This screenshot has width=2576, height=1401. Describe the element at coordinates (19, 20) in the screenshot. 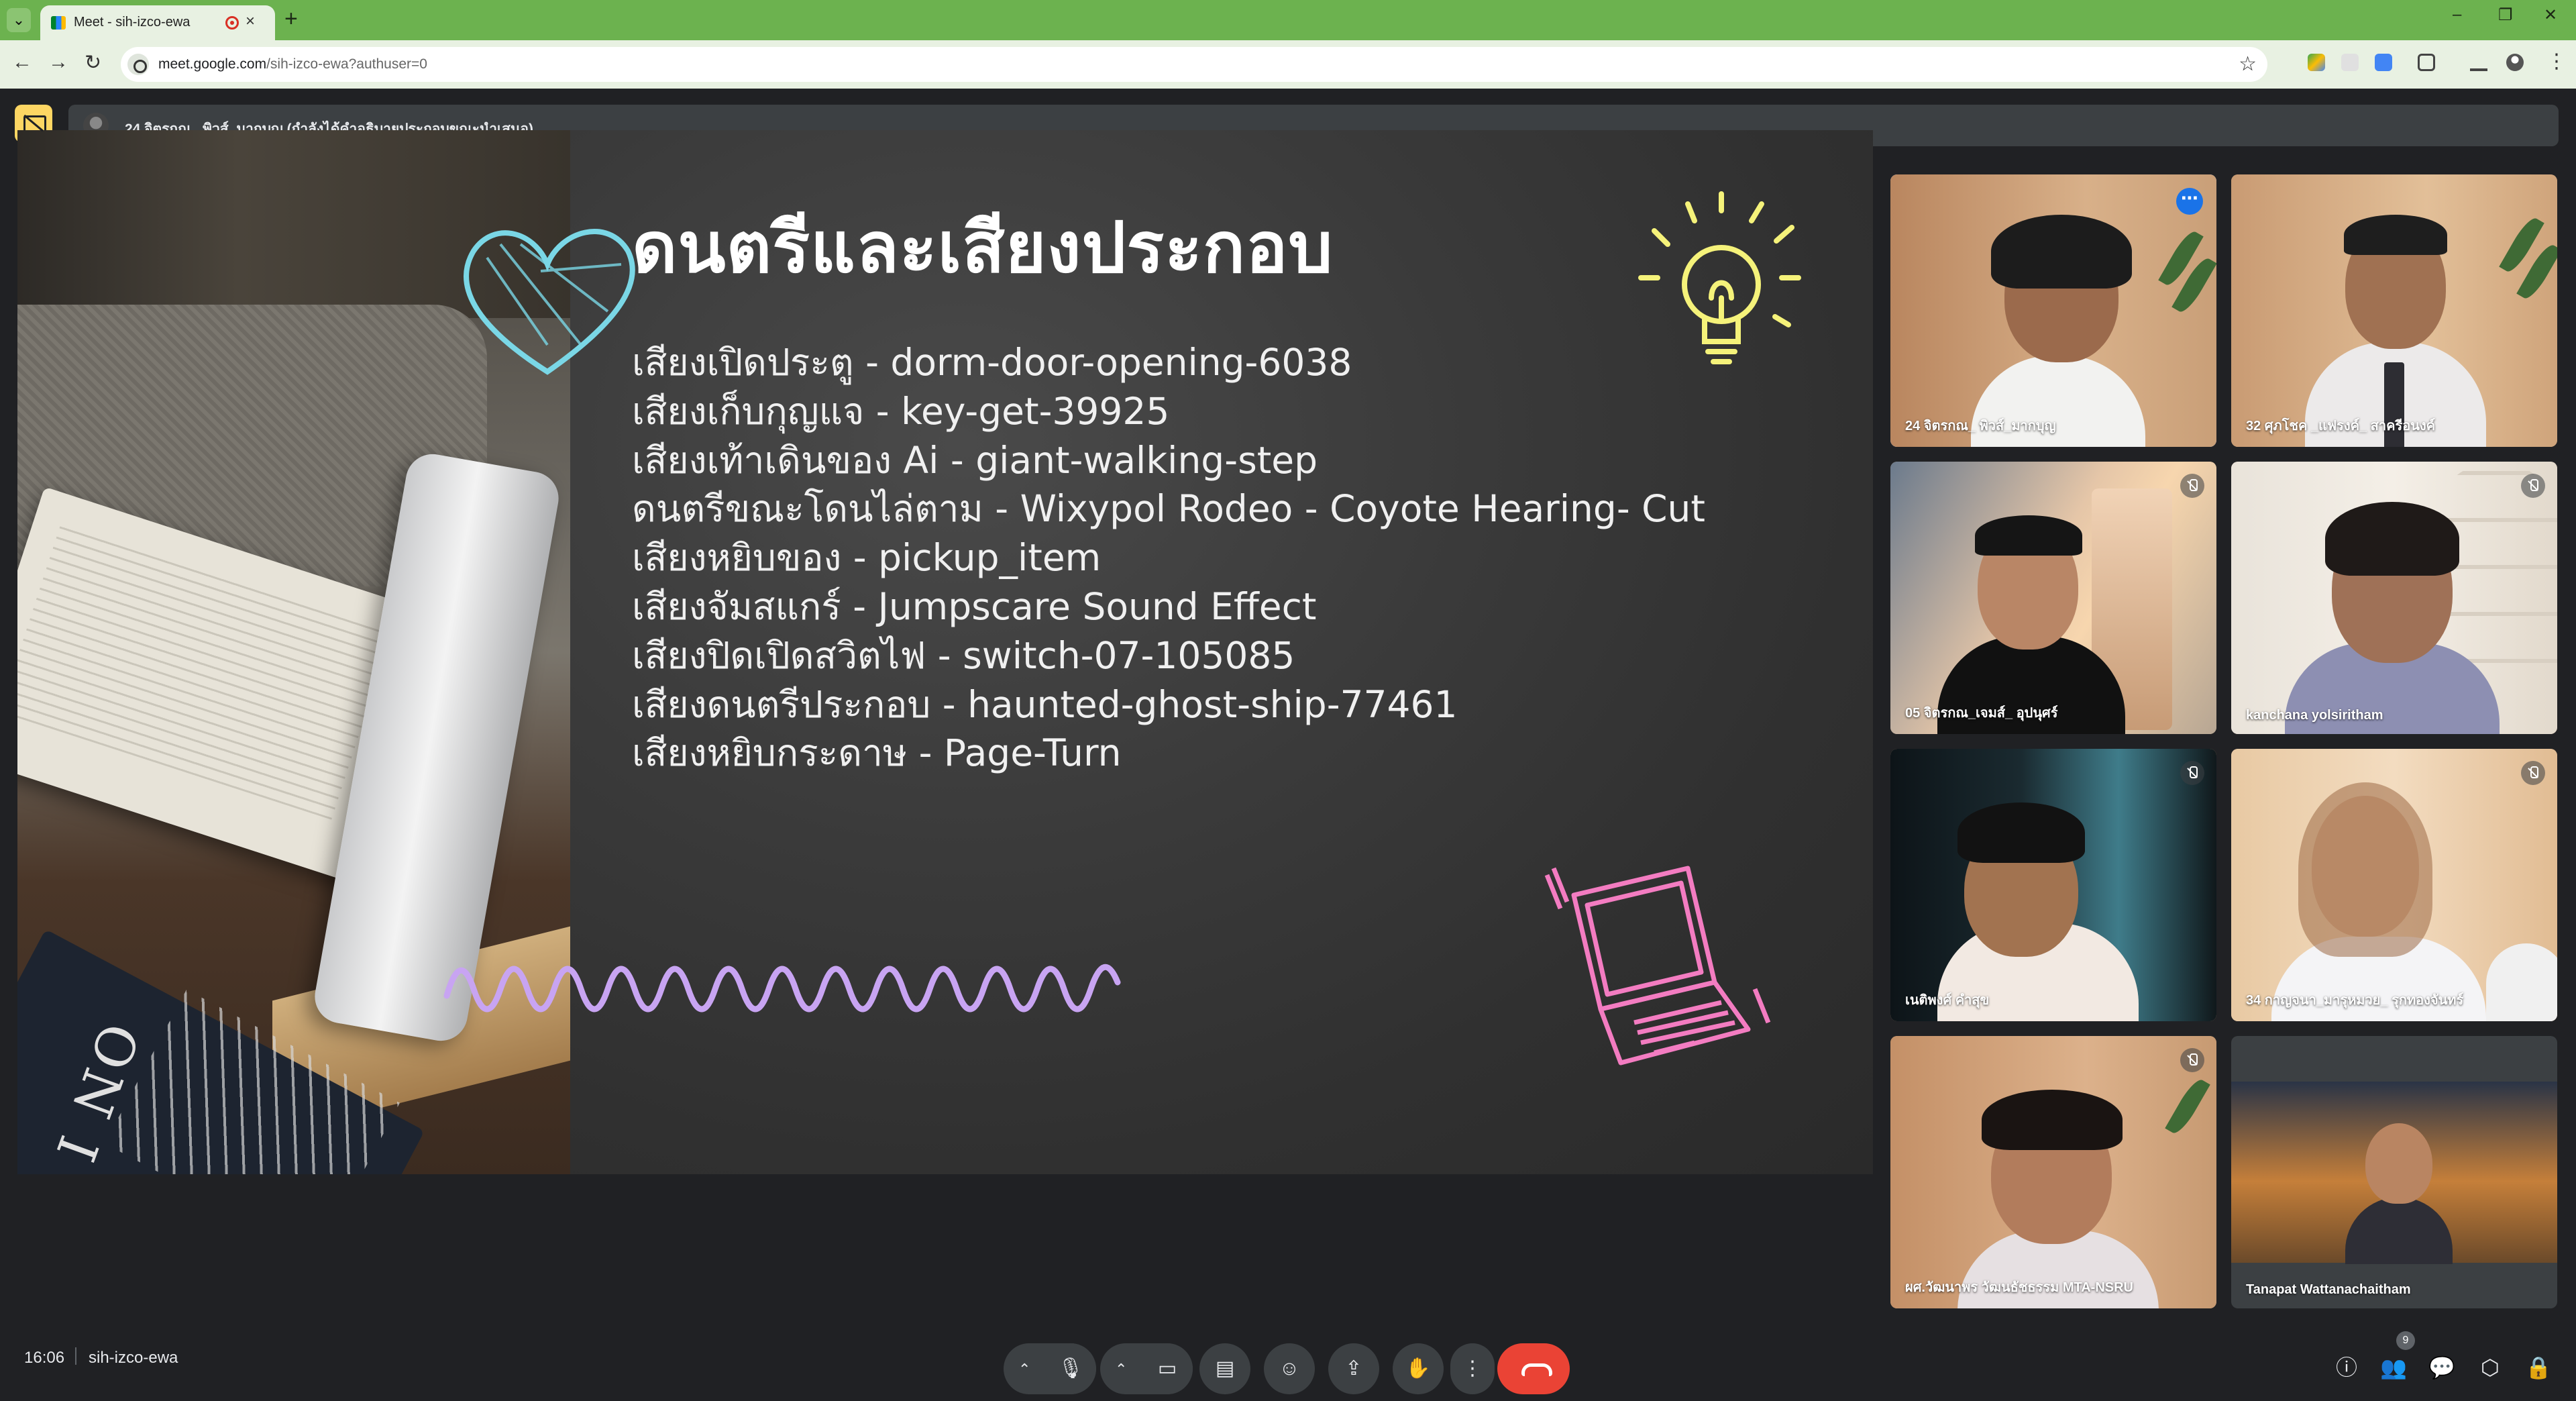

I see `tab-search-button: ⌄` at that location.